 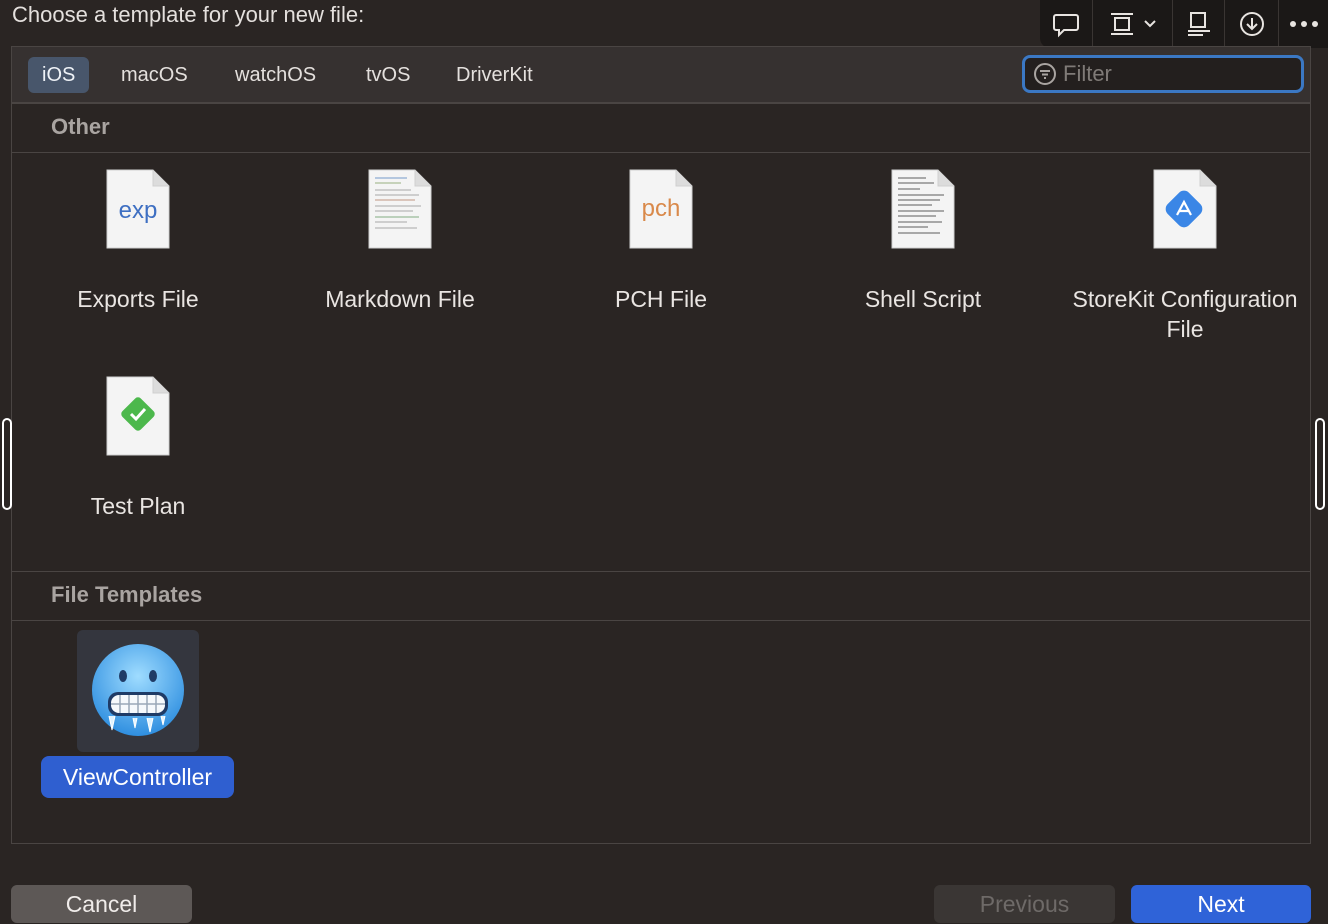 What do you see at coordinates (661, 596) in the screenshot?
I see `section-header-file-templates: File Templates` at bounding box center [661, 596].